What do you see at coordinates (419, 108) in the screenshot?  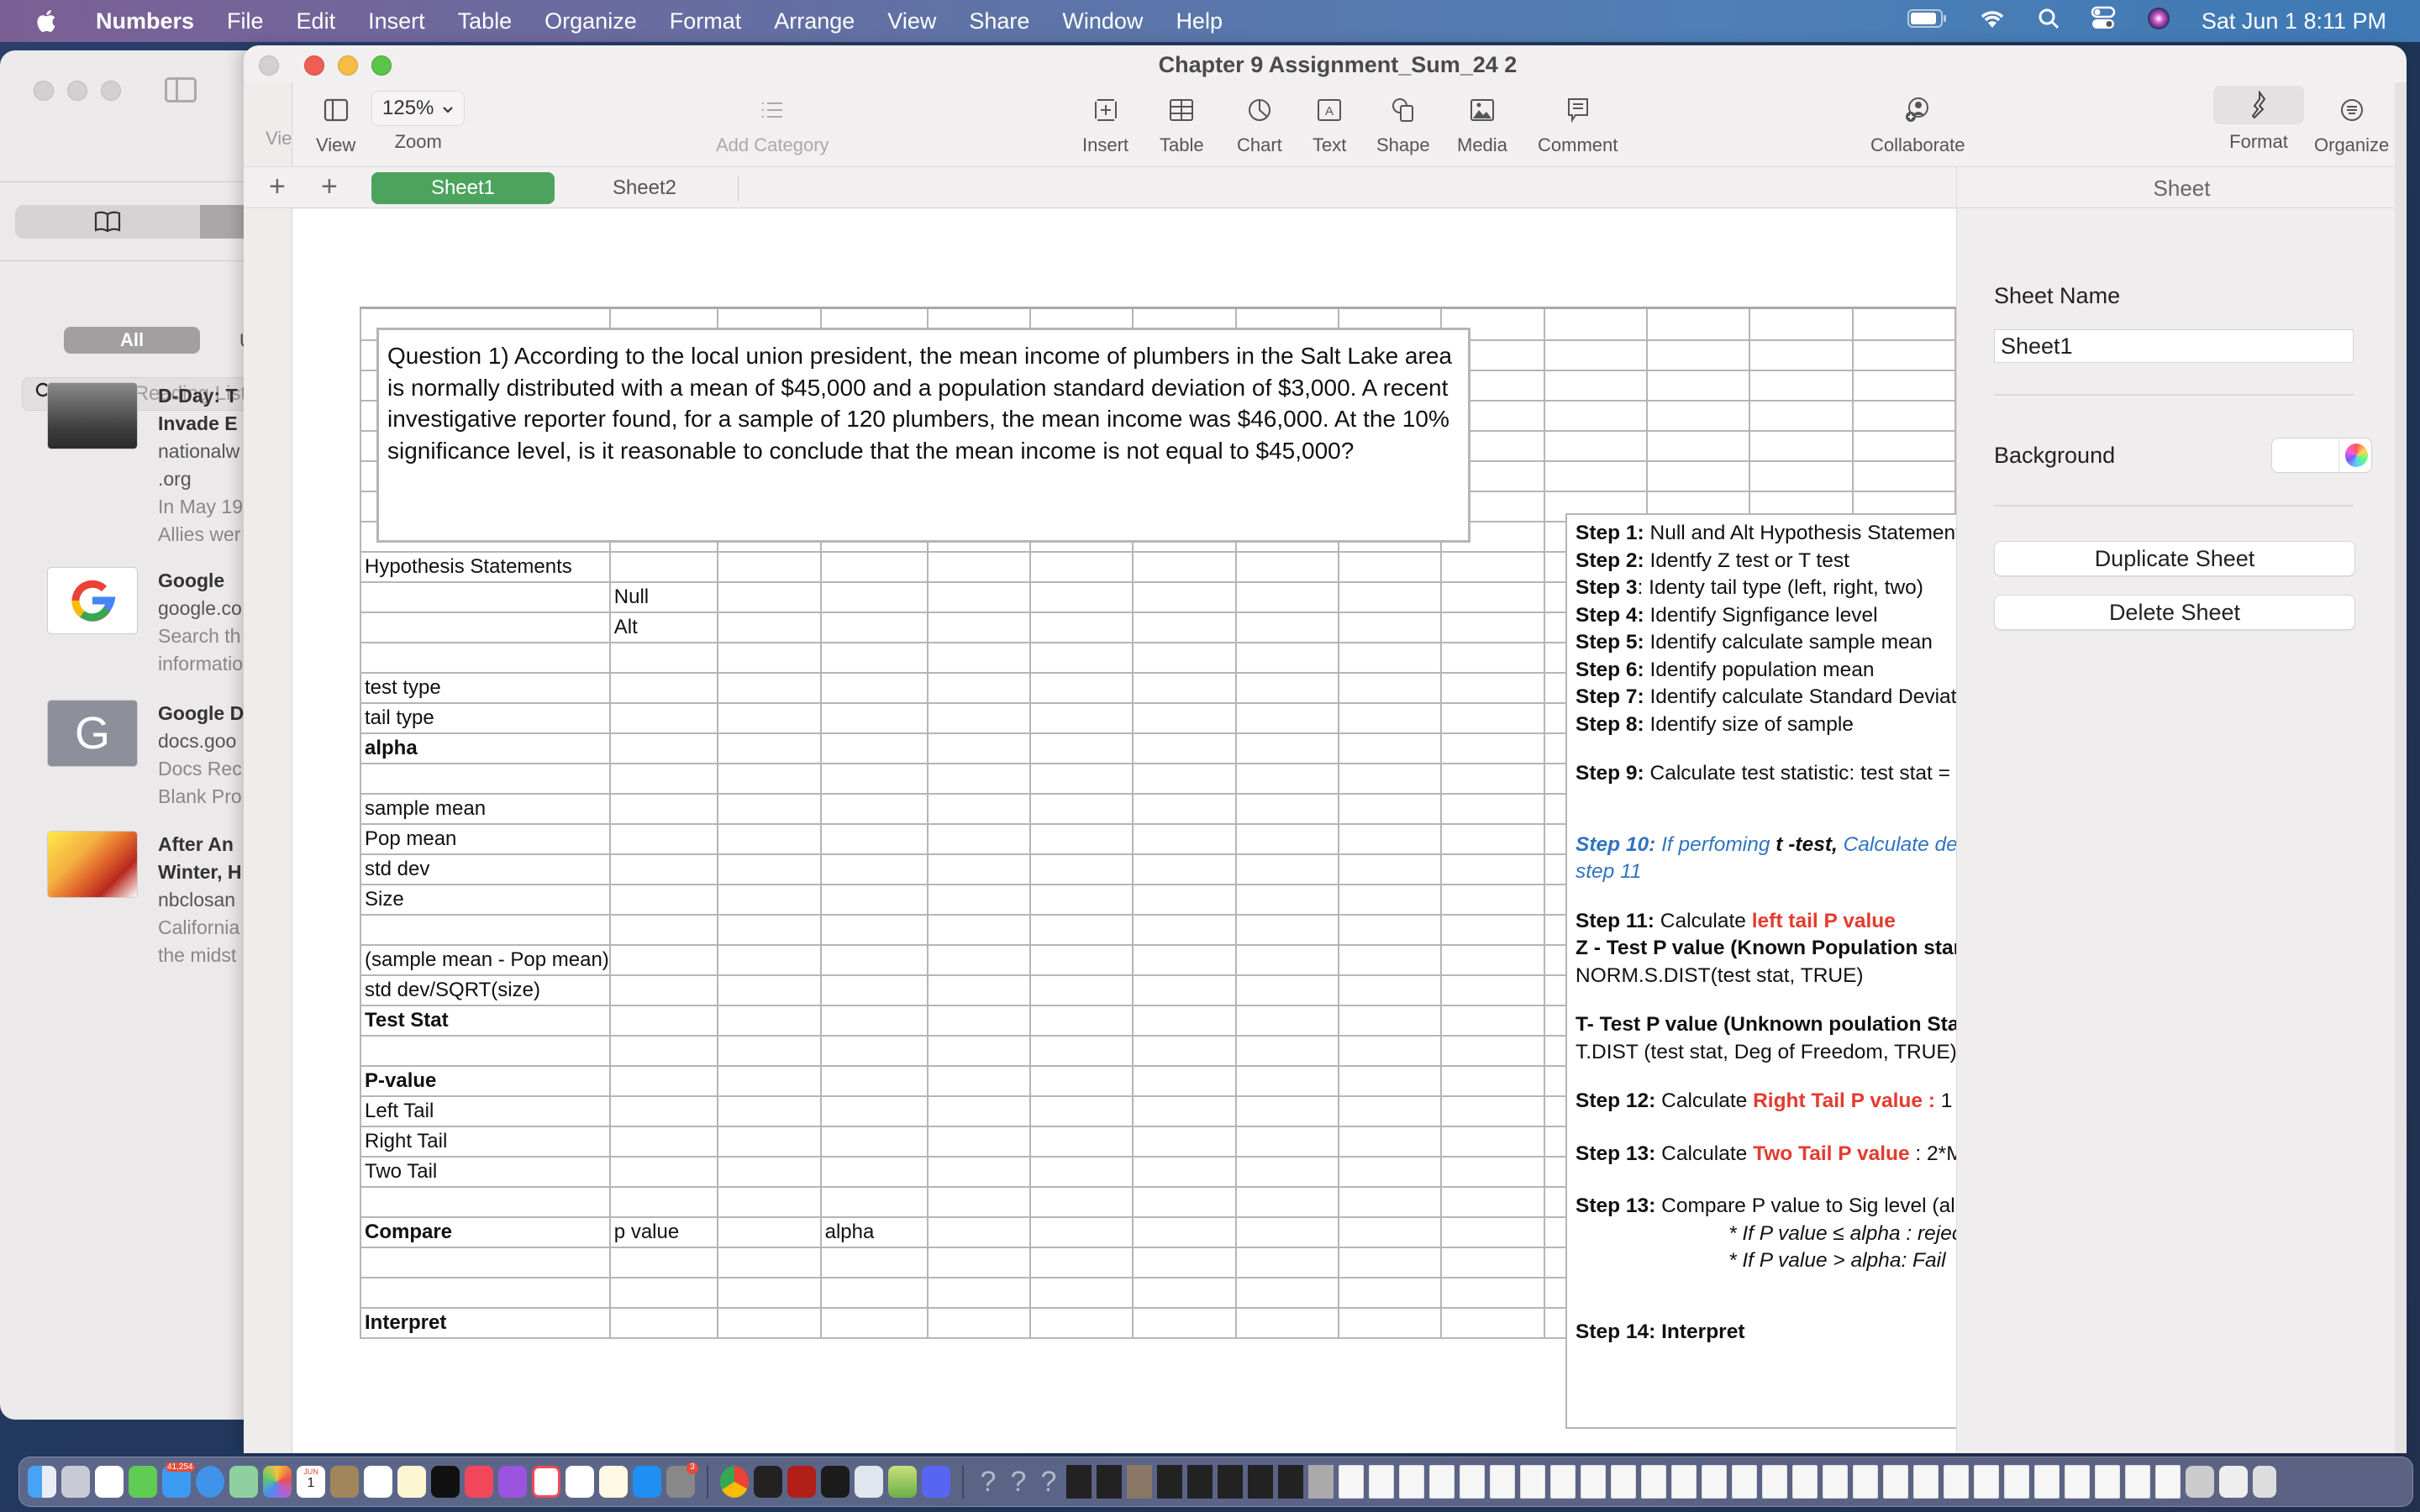 I see `zoom-dropdown: 125%` at bounding box center [419, 108].